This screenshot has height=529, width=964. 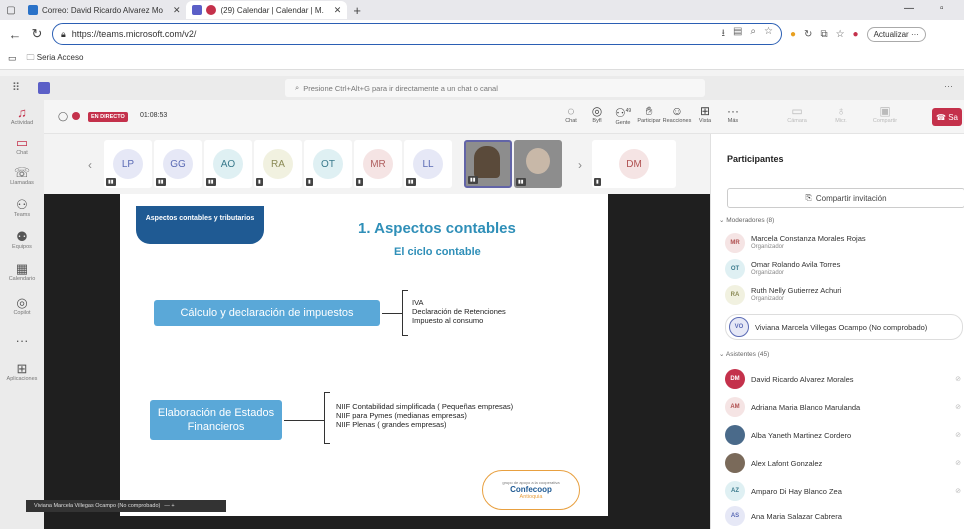 I want to click on reader-icon: ▤, so click(x=737, y=34).